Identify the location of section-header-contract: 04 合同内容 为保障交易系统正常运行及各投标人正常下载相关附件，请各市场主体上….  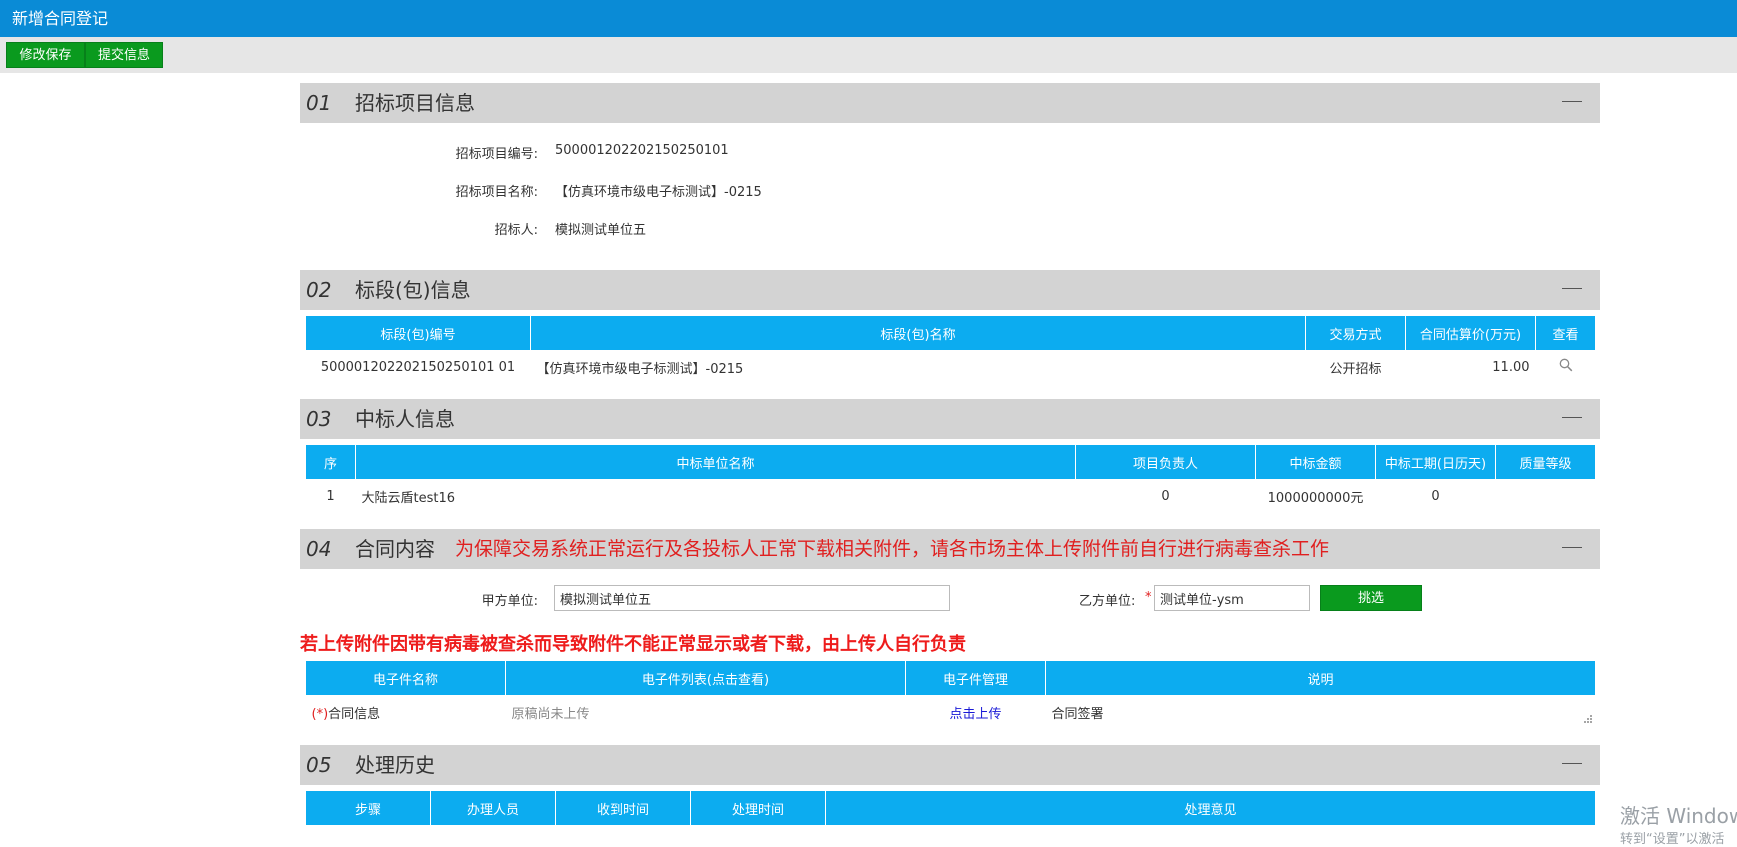
(950, 549).